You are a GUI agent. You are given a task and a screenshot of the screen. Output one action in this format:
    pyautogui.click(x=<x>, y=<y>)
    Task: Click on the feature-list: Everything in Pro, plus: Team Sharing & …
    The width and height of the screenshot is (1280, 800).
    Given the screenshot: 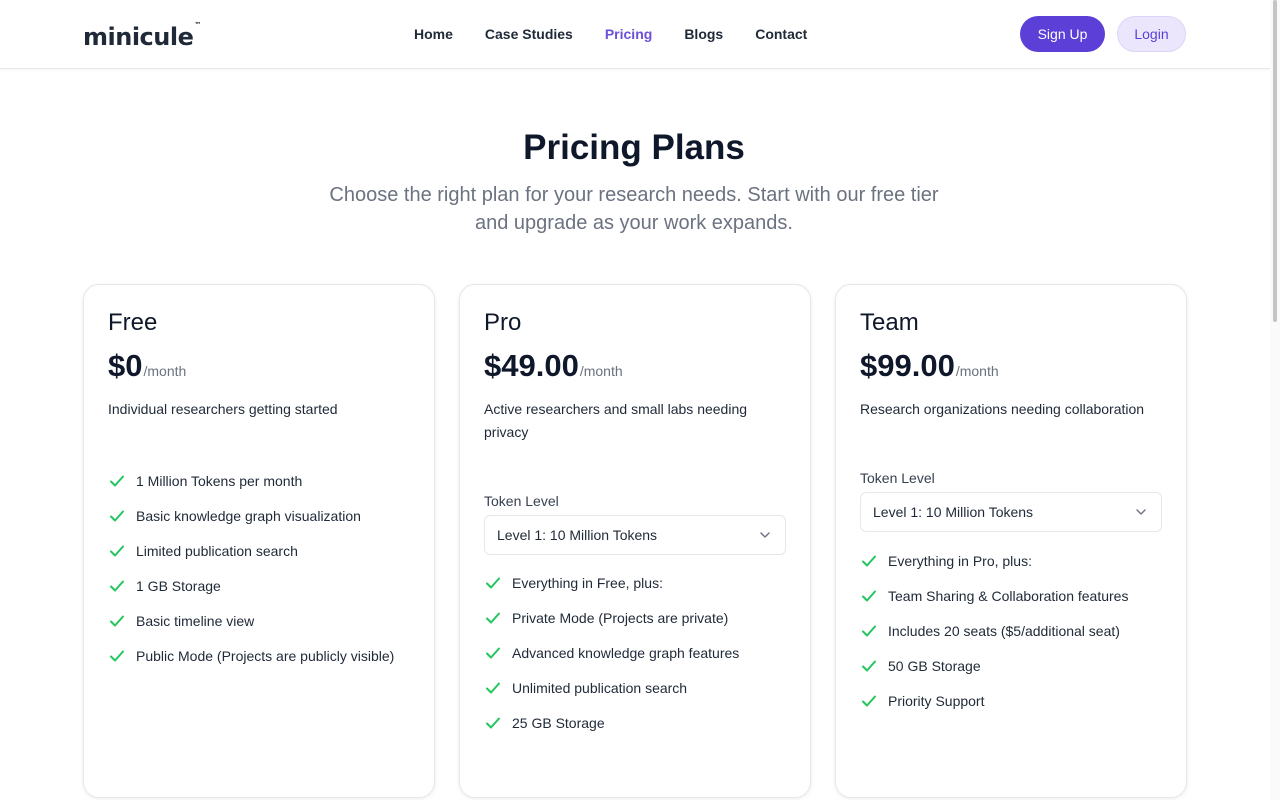 What is the action you would take?
    pyautogui.click(x=994, y=630)
    